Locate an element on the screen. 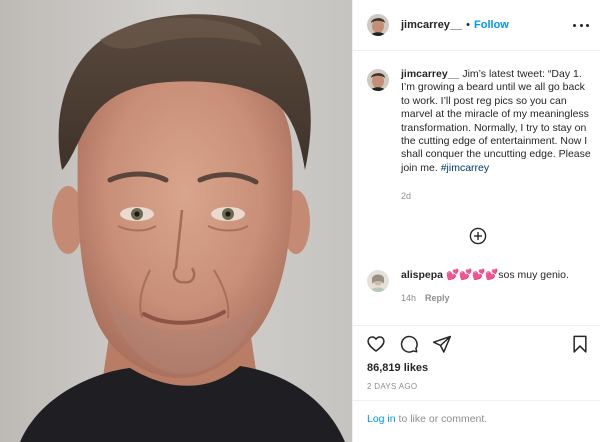 This screenshot has height=442, width=600. hashtag-link: #jimcarrey is located at coordinates (465, 168).